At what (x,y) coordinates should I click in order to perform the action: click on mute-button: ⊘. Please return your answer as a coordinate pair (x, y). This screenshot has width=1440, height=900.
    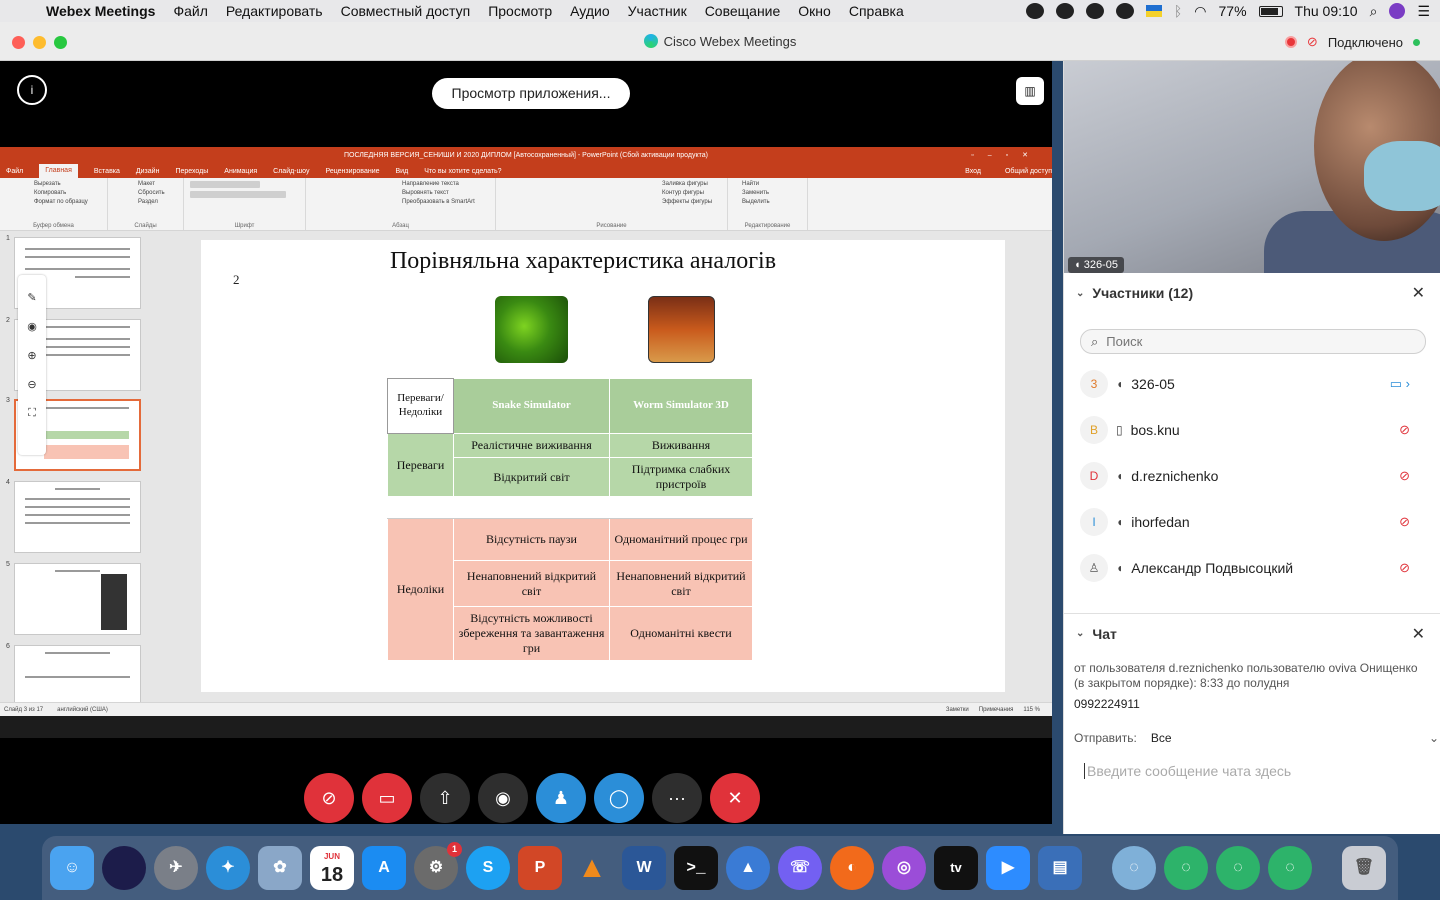
    Looking at the image, I should click on (329, 798).